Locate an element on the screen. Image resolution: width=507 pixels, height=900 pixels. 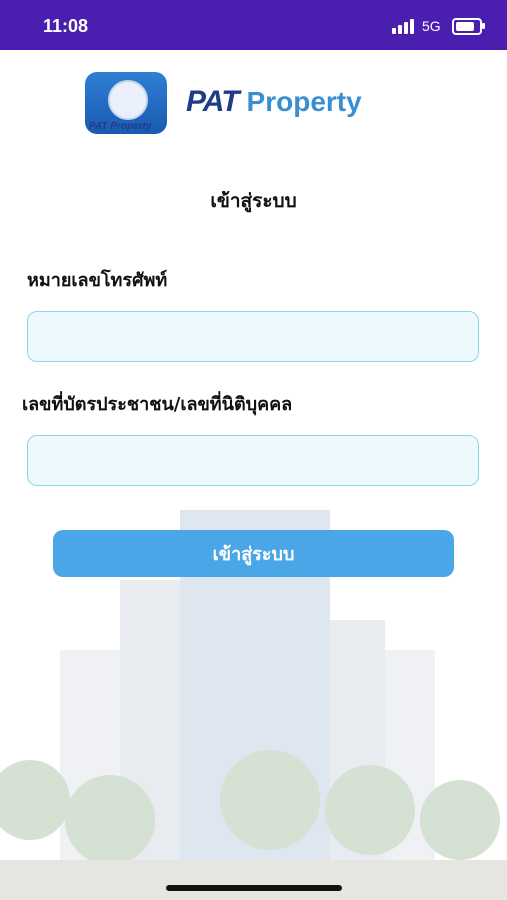
brand-mark: PAT is located at coordinates (213, 101).